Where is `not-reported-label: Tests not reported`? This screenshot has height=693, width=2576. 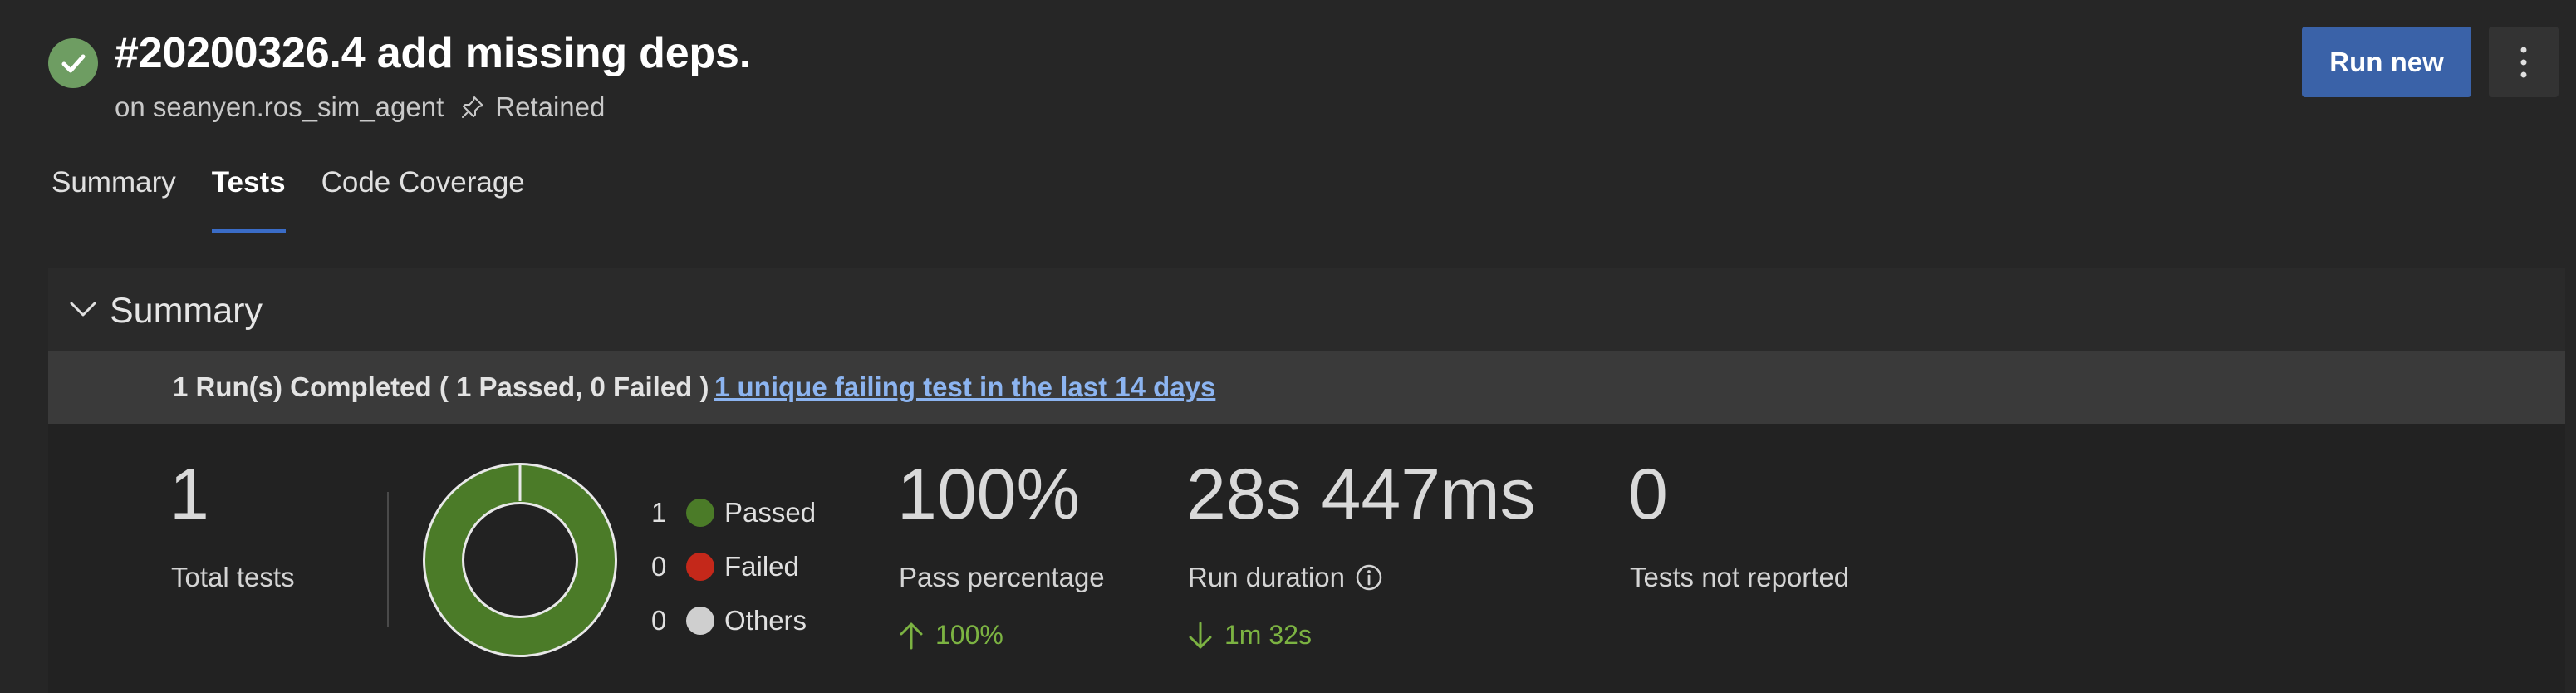 not-reported-label: Tests not reported is located at coordinates (1740, 577).